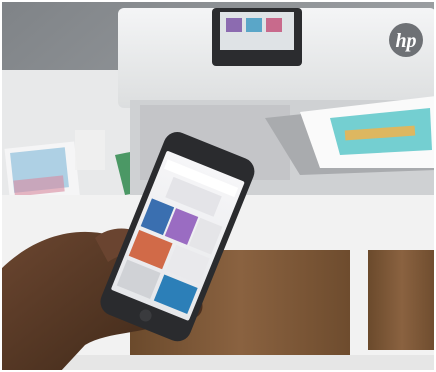 This screenshot has width=436, height=372. I want to click on cabinet-drawer-right, so click(402, 300).